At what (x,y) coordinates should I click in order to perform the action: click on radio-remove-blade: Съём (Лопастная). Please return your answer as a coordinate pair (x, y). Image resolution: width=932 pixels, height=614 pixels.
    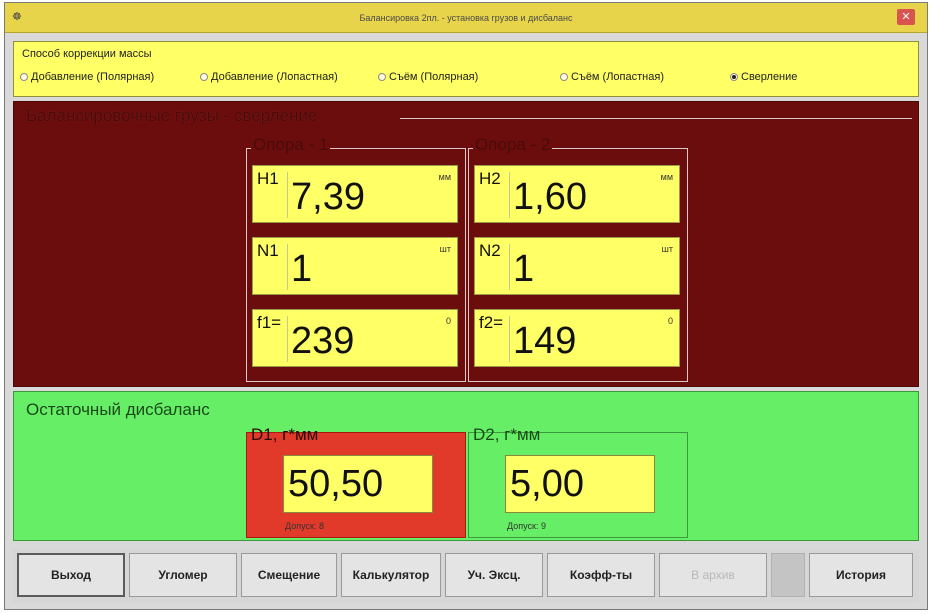
    Looking at the image, I should click on (612, 77).